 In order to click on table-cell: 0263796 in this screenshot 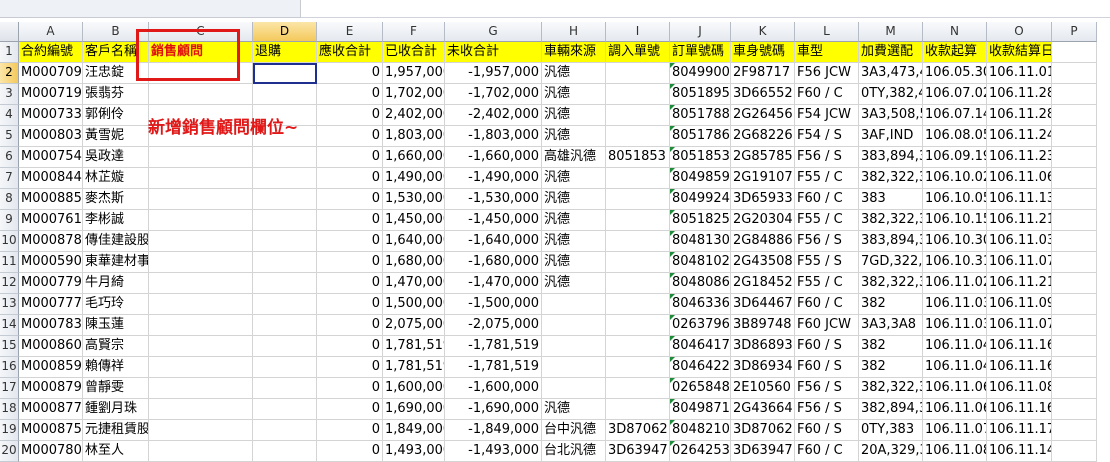, I will do `click(700, 325)`.